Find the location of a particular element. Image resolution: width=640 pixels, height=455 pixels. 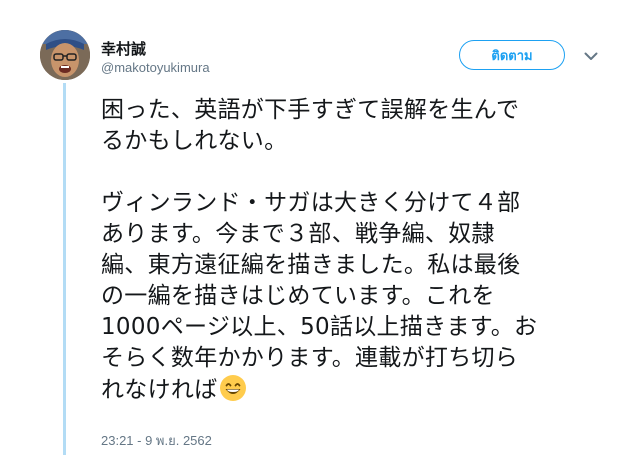

author-display-name: 幸村誠 is located at coordinates (123, 48).